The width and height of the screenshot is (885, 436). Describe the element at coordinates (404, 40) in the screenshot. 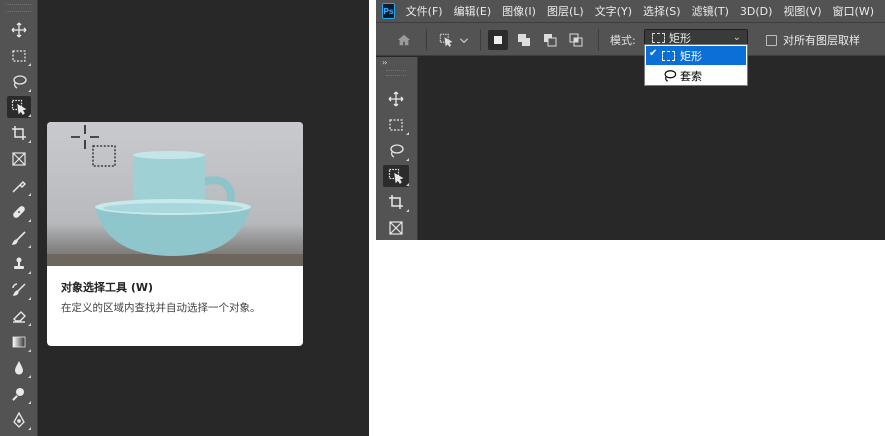

I see `home-icon` at that location.